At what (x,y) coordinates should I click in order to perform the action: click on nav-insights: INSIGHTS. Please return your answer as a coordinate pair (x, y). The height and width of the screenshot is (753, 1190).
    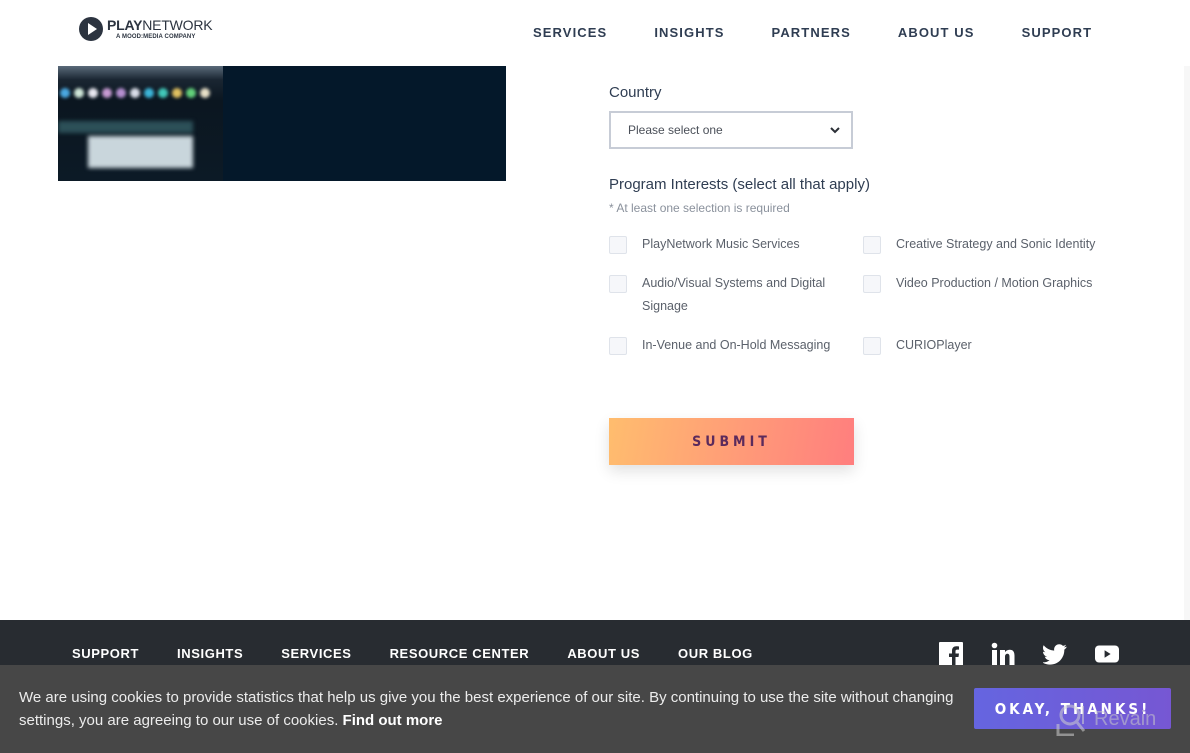
    Looking at the image, I should click on (689, 32).